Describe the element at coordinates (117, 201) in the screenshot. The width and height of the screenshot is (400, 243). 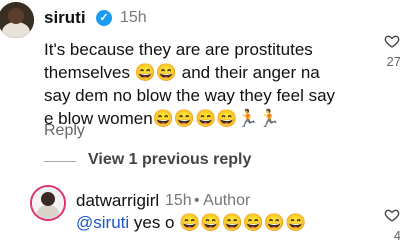
I see `replier-username: datwarrigirl` at that location.